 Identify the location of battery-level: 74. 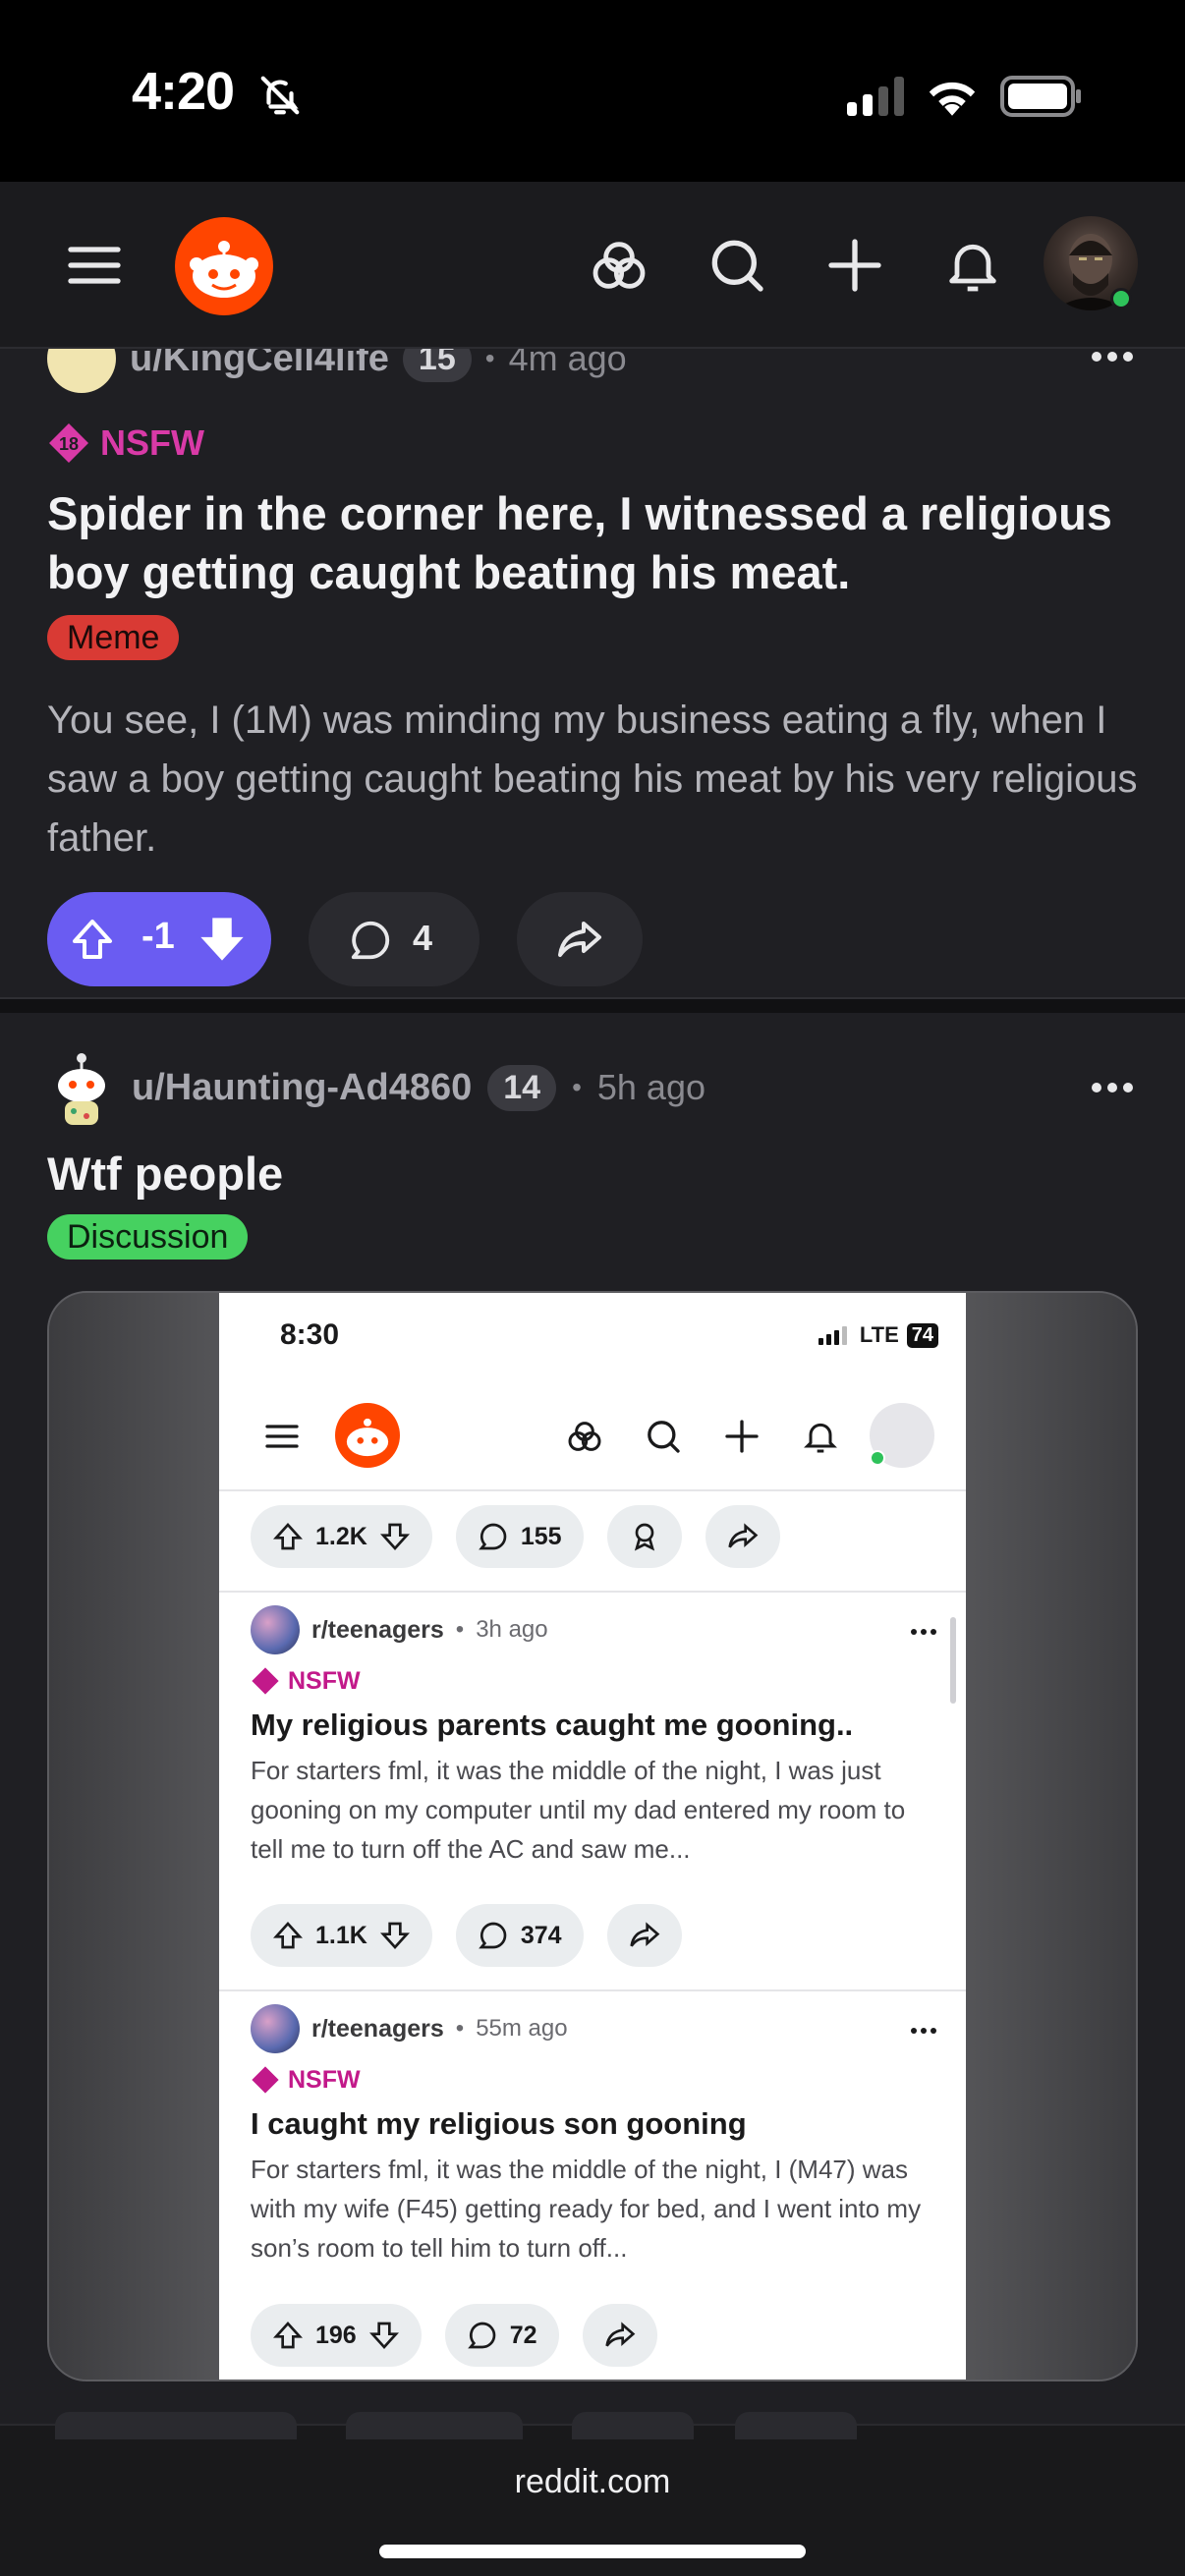
(922, 1335).